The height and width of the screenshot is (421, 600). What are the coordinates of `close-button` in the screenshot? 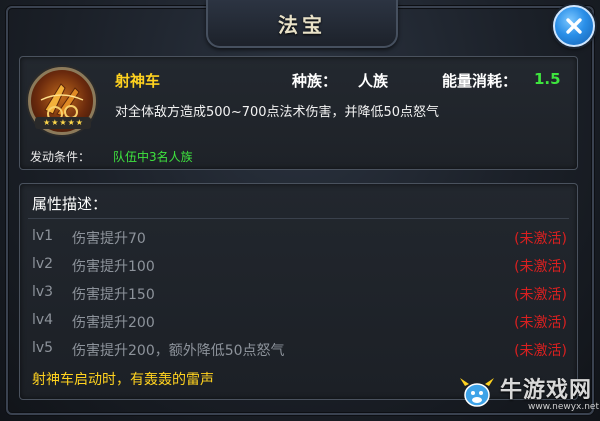 It's located at (574, 26).